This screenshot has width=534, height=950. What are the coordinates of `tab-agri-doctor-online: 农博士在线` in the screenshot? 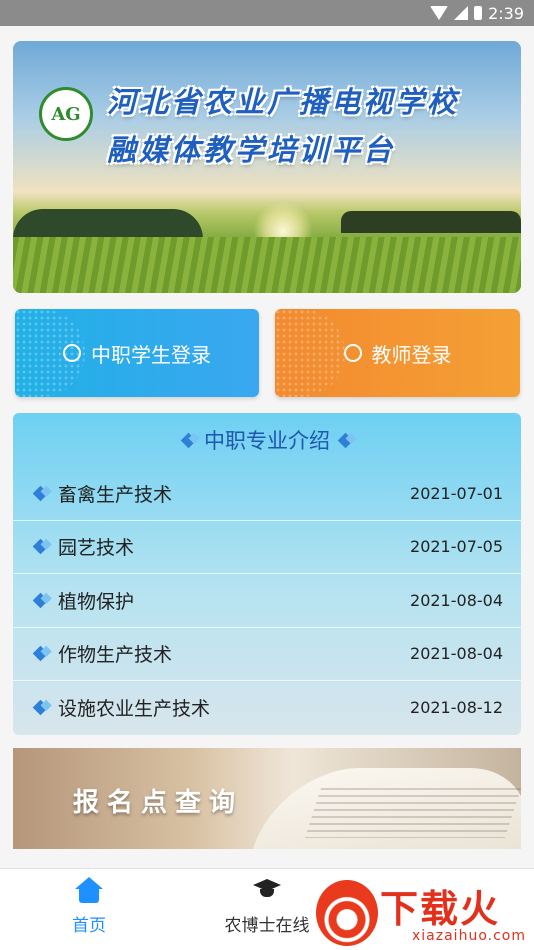 It's located at (267, 906).